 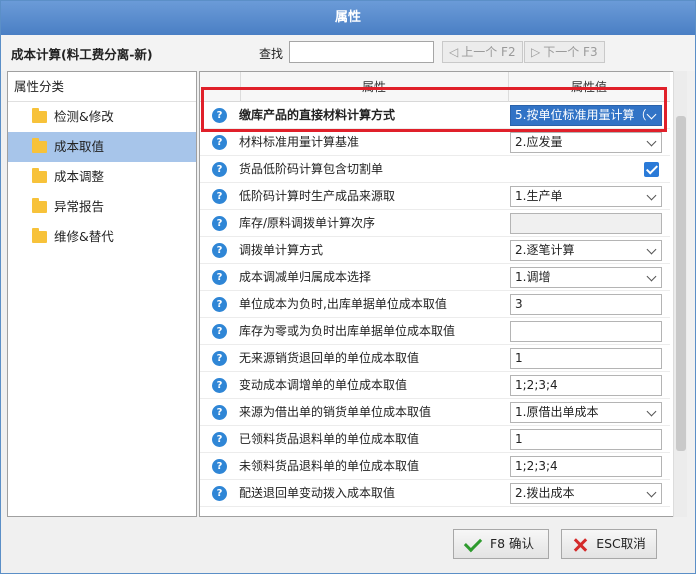 I want to click on property-label: 已领料货品退料单的单位成本取值, so click(x=329, y=439).